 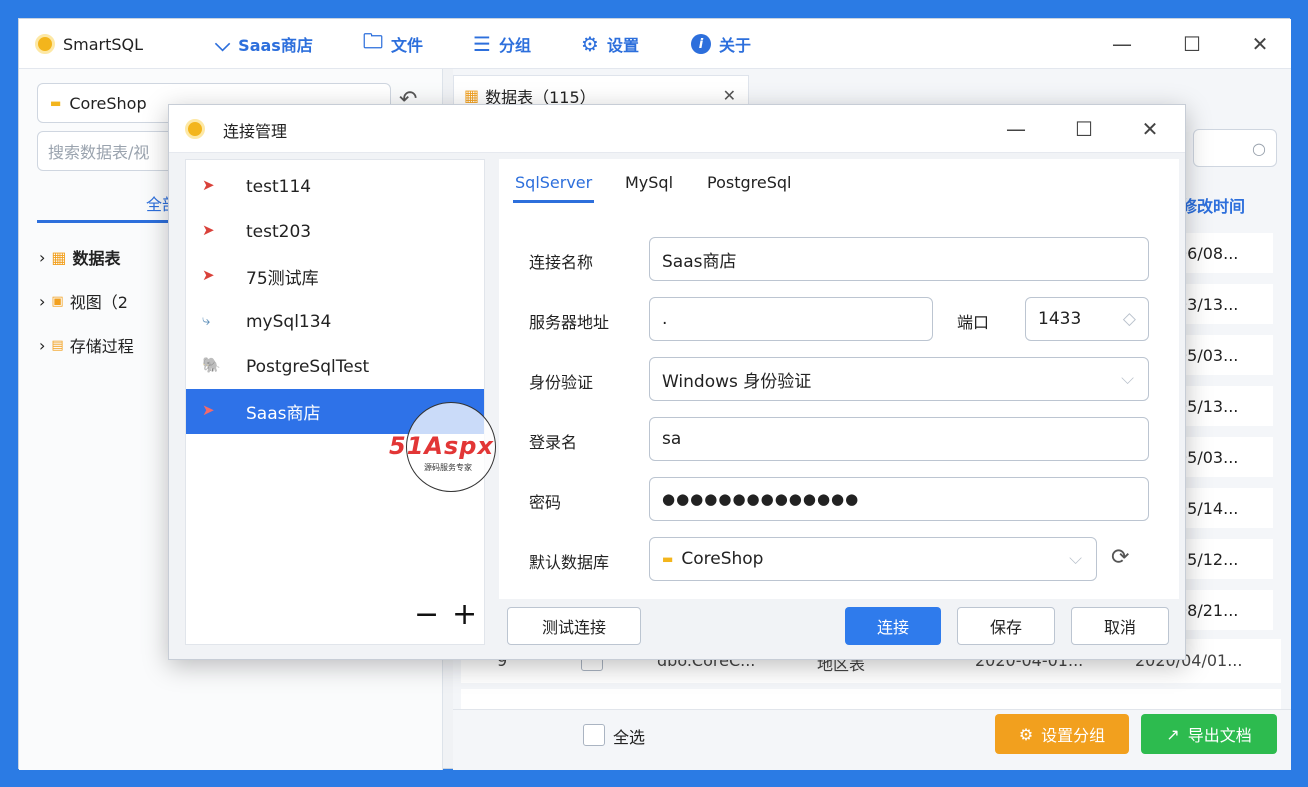 What do you see at coordinates (1016, 129) in the screenshot?
I see `dialog-minimize-button: —` at bounding box center [1016, 129].